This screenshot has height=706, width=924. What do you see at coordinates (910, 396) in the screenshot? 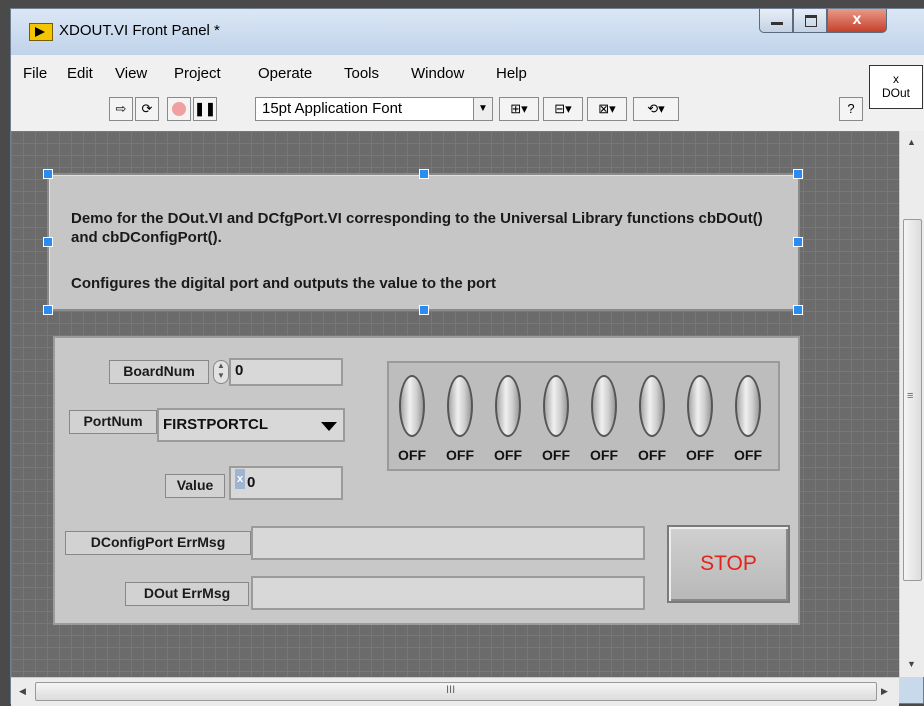
I see `thumb-grip-icon: ≡` at bounding box center [910, 396].